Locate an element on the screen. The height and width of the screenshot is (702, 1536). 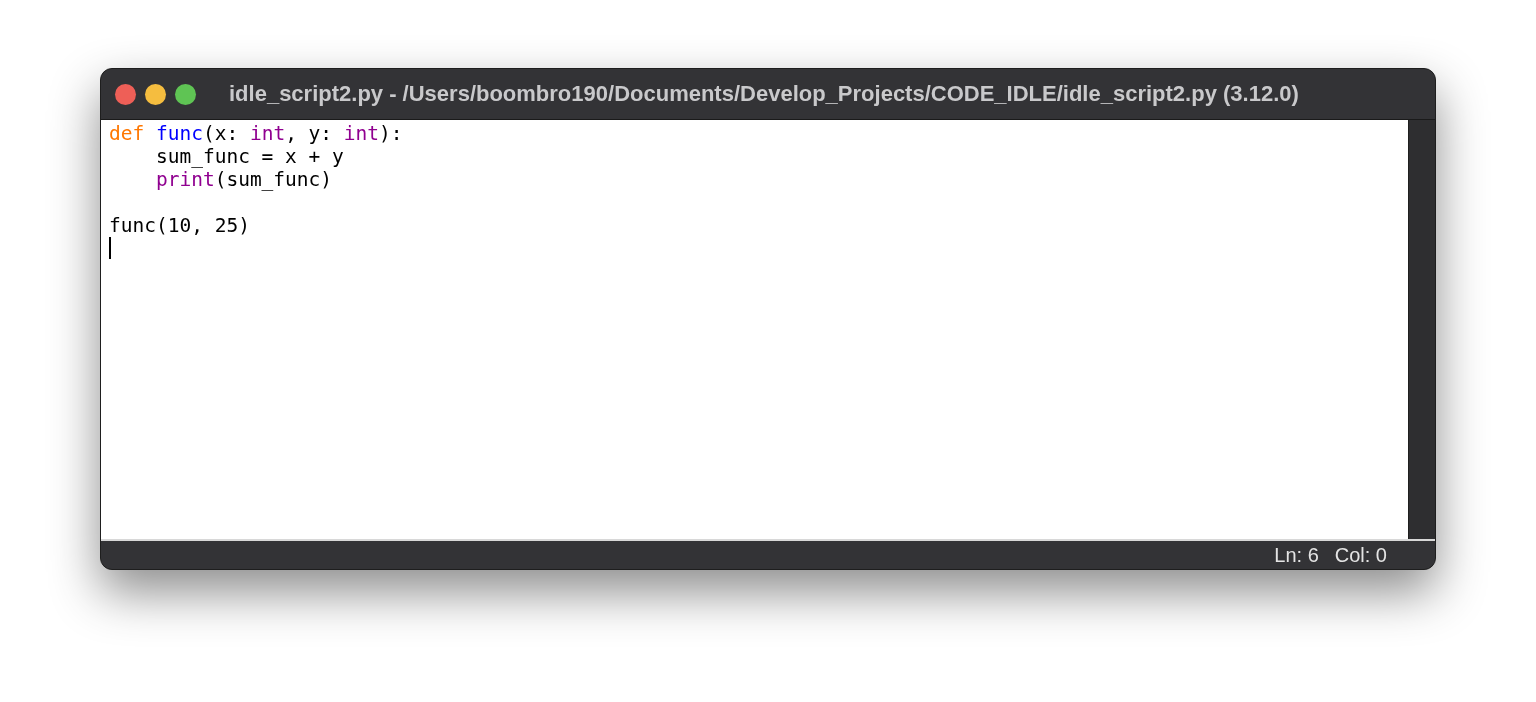
line-number: Ln: 6 is located at coordinates (1296, 555).